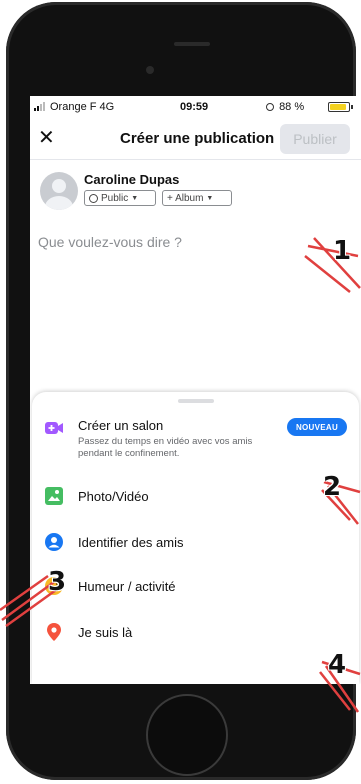 The height and width of the screenshot is (784, 361). What do you see at coordinates (121, 425) in the screenshot?
I see `option-label: Créer un salon` at bounding box center [121, 425].